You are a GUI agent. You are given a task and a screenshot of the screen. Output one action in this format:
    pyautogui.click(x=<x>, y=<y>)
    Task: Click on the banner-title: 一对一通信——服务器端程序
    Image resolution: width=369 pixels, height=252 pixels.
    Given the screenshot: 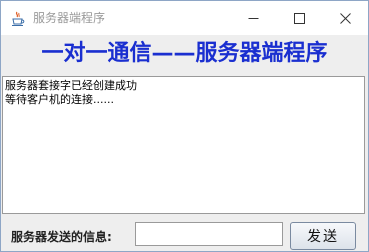 What is the action you would take?
    pyautogui.click(x=184, y=53)
    